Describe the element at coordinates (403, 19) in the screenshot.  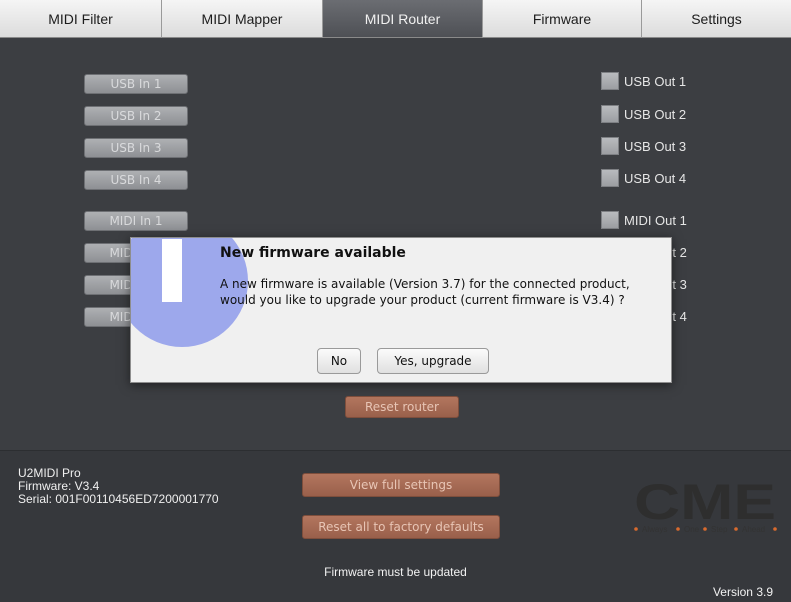
I see `tab-midi-router: MIDI Router` at that location.